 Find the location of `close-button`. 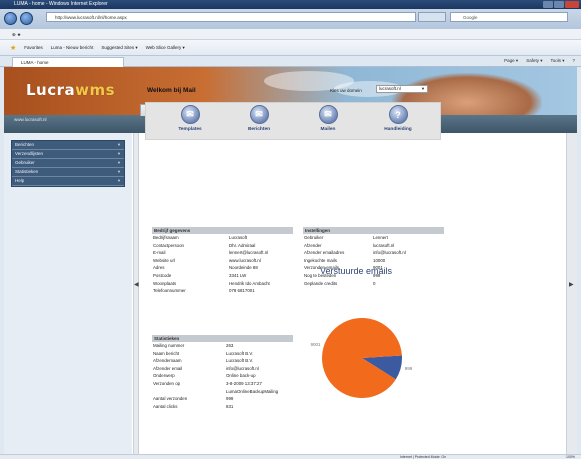

close-button is located at coordinates (572, 4).